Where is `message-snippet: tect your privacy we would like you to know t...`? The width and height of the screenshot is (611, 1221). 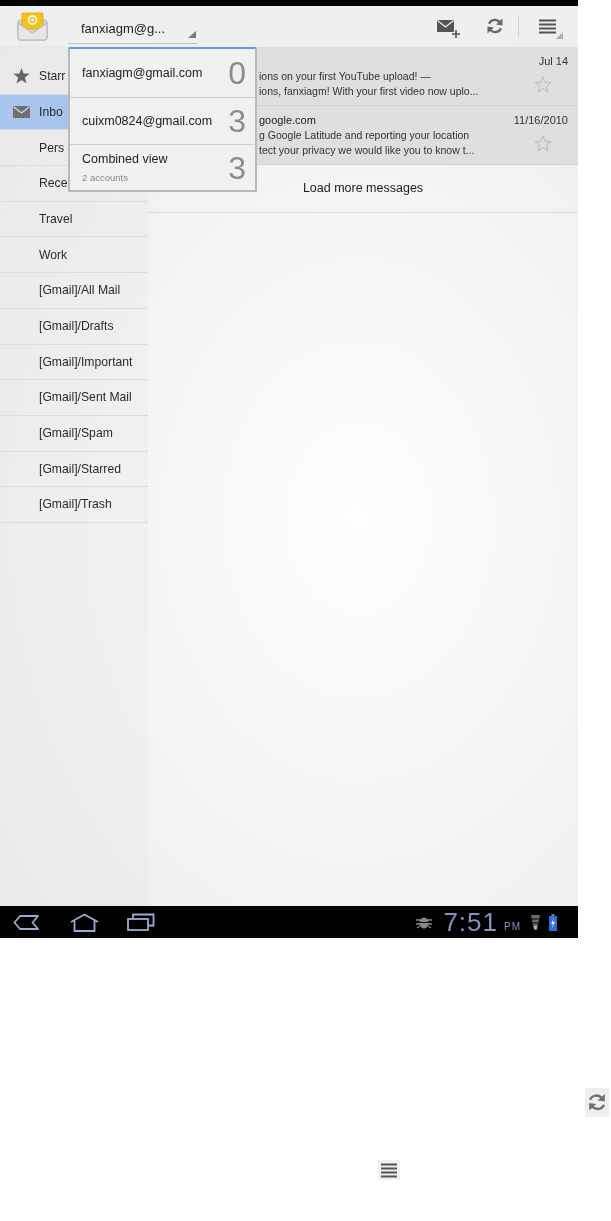
message-snippet: tect your privacy we would like you to know t... is located at coordinates (367, 150).